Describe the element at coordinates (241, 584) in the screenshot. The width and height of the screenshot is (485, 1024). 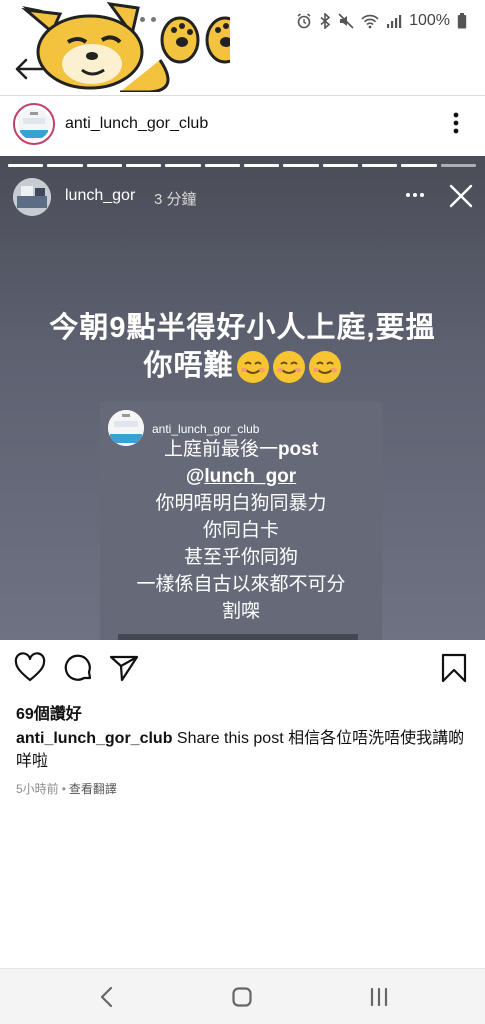
I see `repost-line-6: 一樣係自古以來都不可分` at that location.